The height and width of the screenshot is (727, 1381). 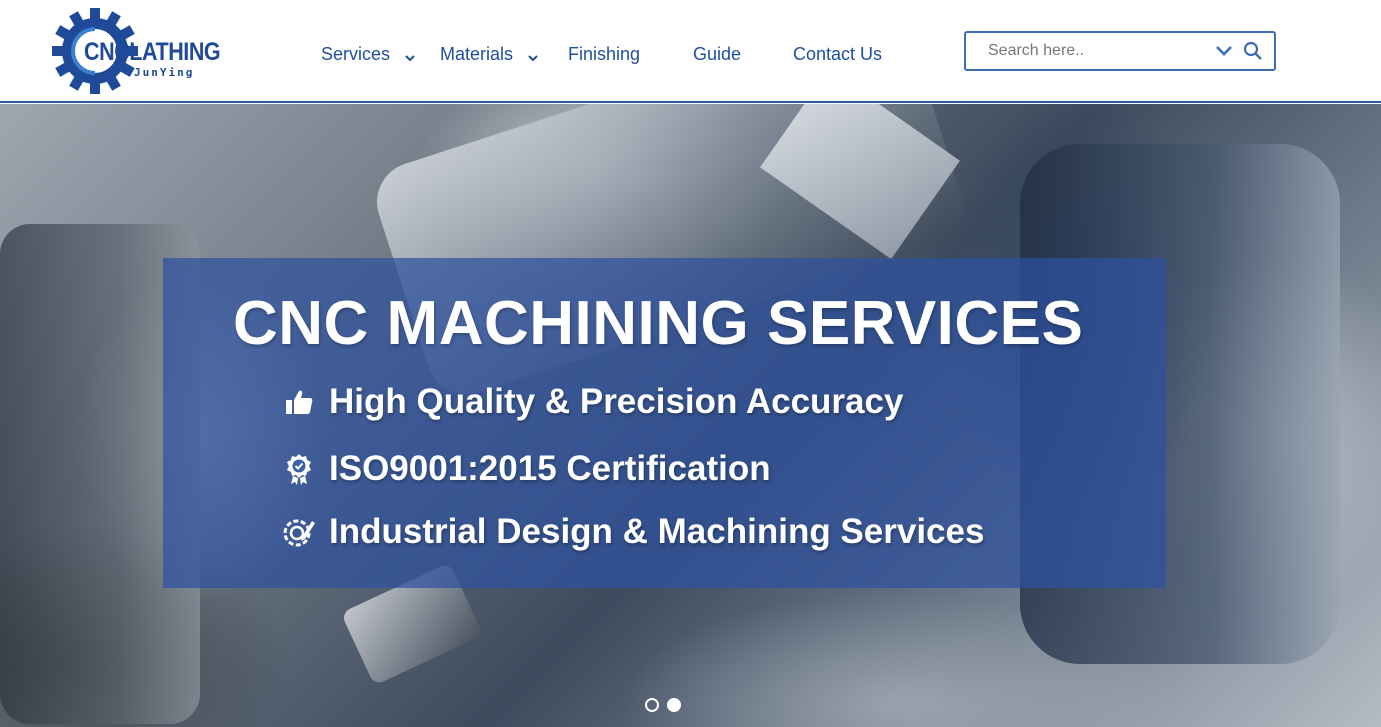 What do you see at coordinates (1093, 51) in the screenshot?
I see `search-input` at bounding box center [1093, 51].